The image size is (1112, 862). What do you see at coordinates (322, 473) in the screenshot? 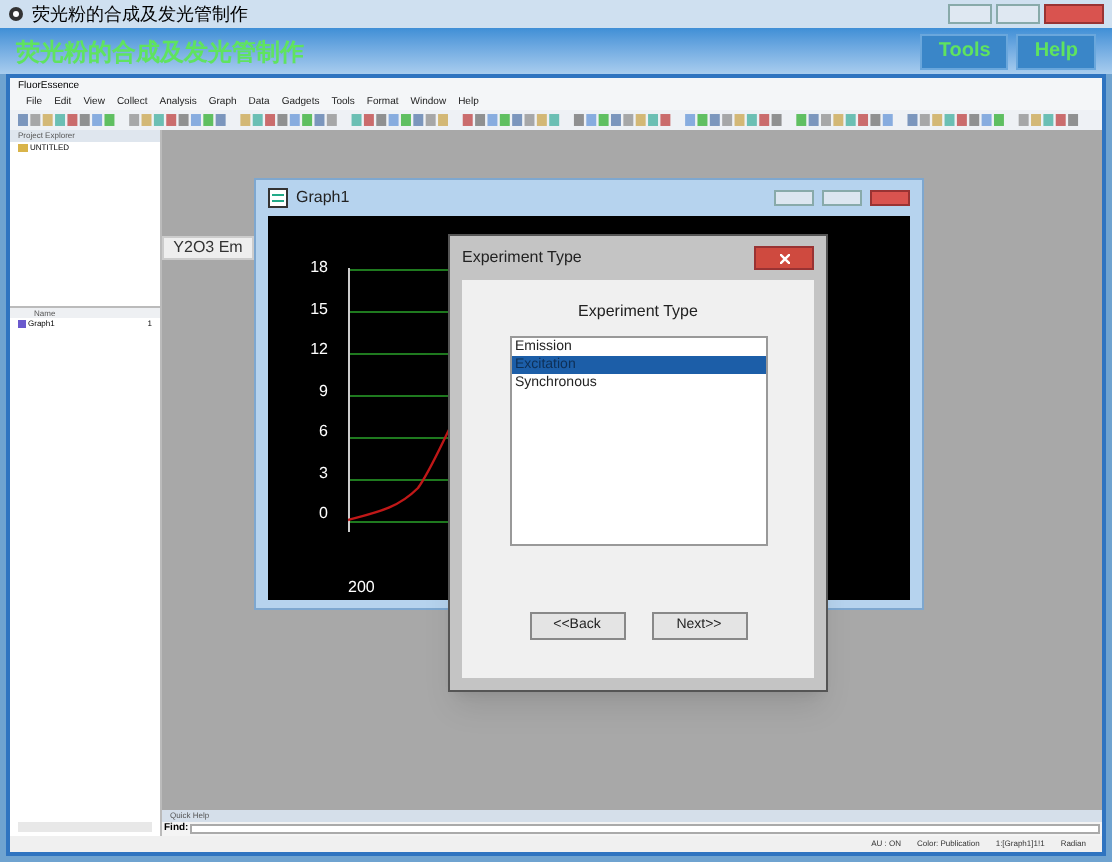
I see `axis-tick-label: 3` at bounding box center [322, 473].